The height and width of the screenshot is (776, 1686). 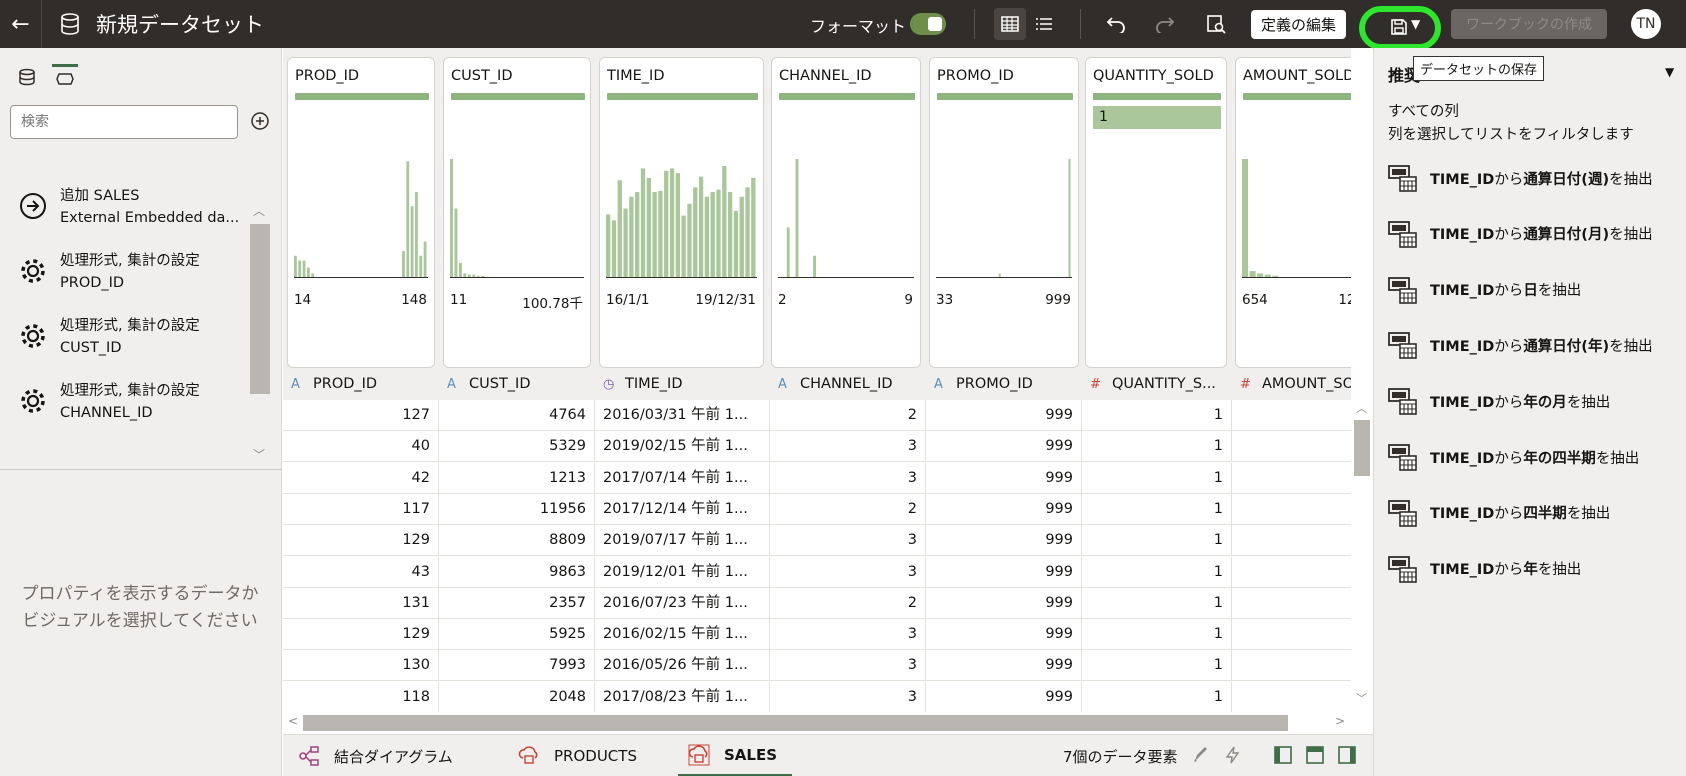 I want to click on table-row: 12747642016/03/31 午前 1...299913,, so click(x=817, y=415).